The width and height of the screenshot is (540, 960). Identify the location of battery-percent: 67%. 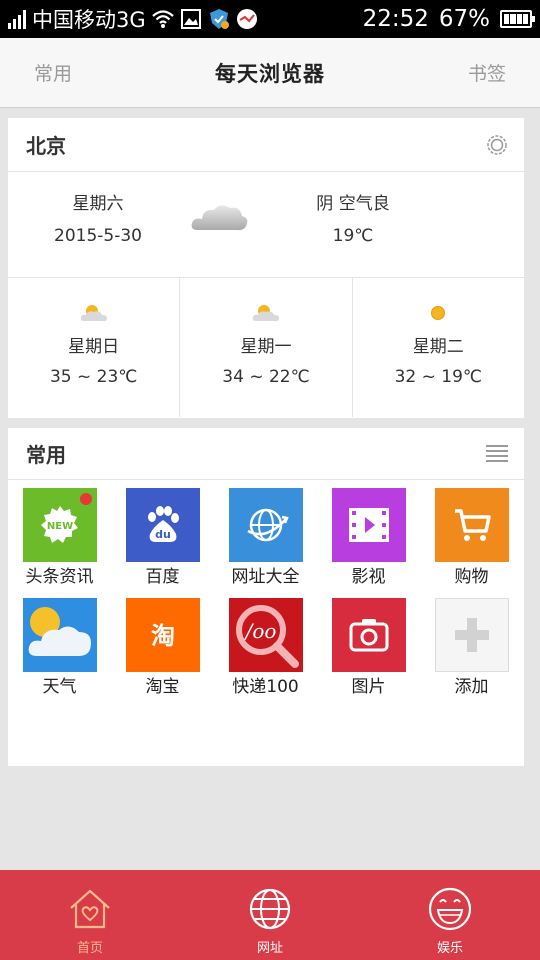
(464, 19).